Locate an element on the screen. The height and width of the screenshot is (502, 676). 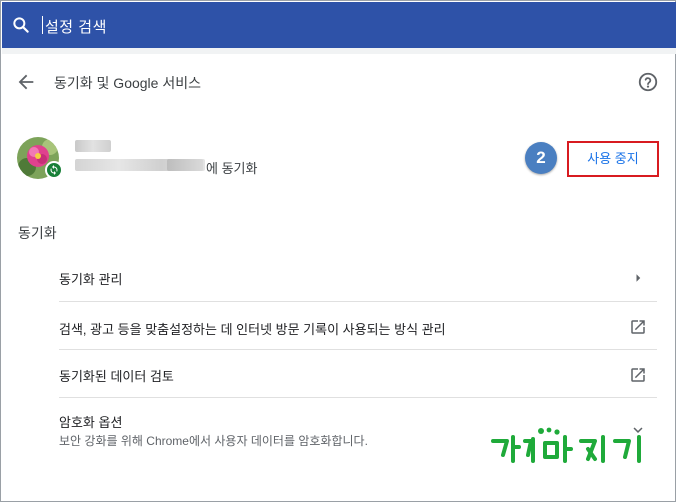
text-cursor is located at coordinates (42, 25).